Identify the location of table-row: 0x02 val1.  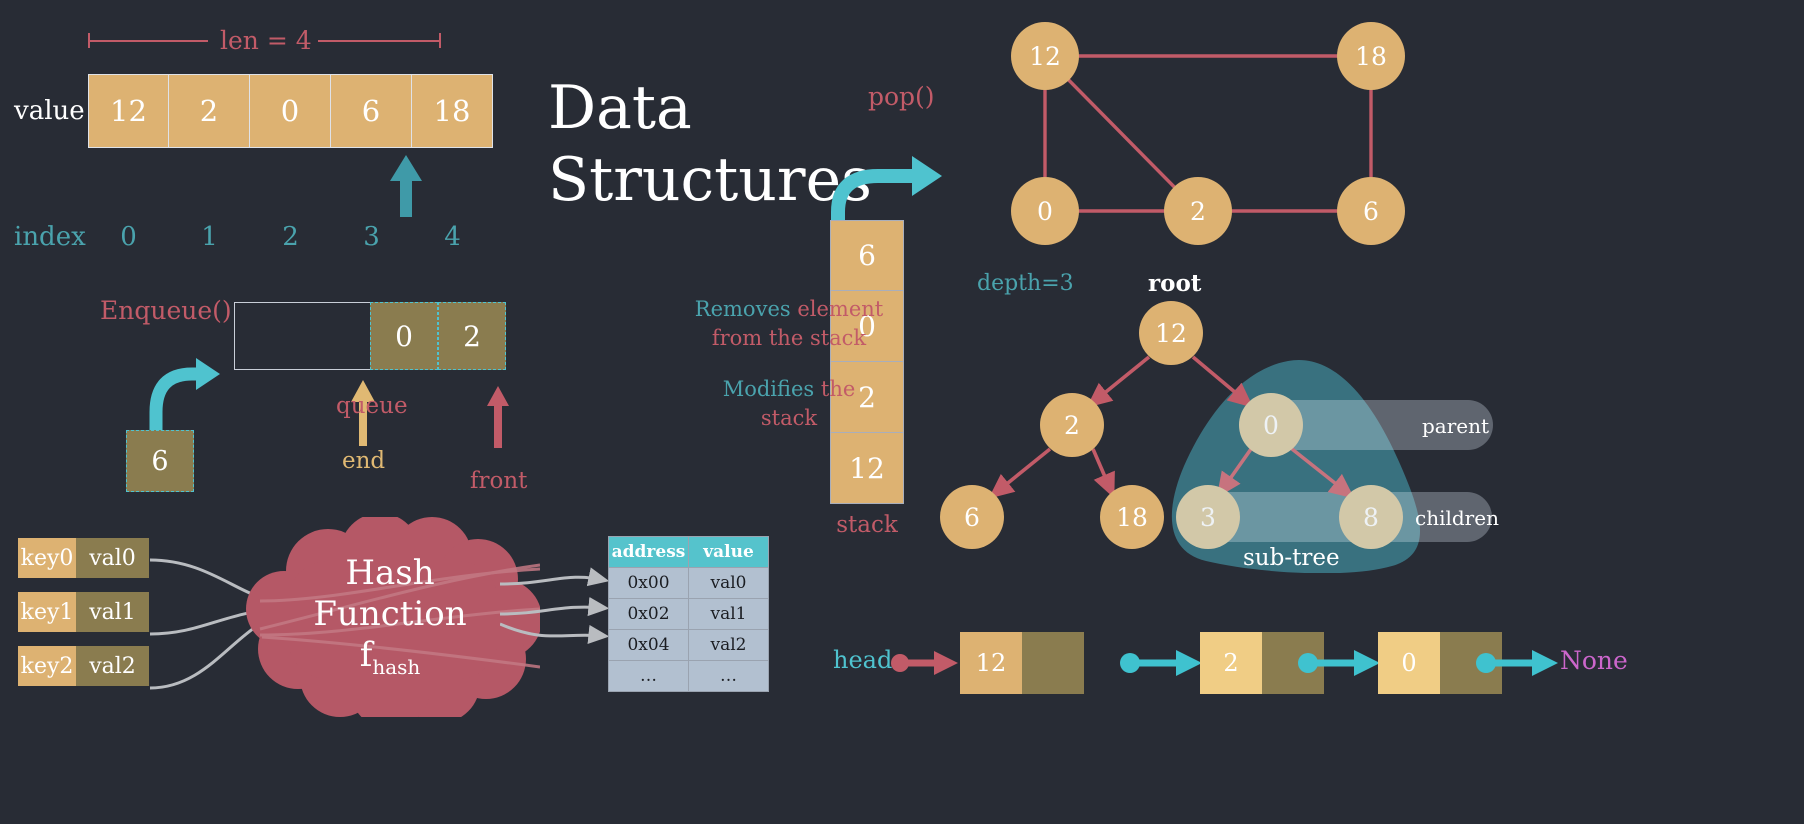
(688, 614).